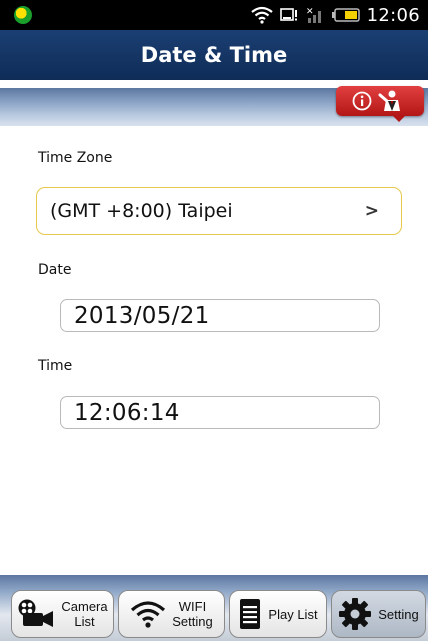 This screenshot has height=641, width=428. I want to click on status-left, so click(23, 15).